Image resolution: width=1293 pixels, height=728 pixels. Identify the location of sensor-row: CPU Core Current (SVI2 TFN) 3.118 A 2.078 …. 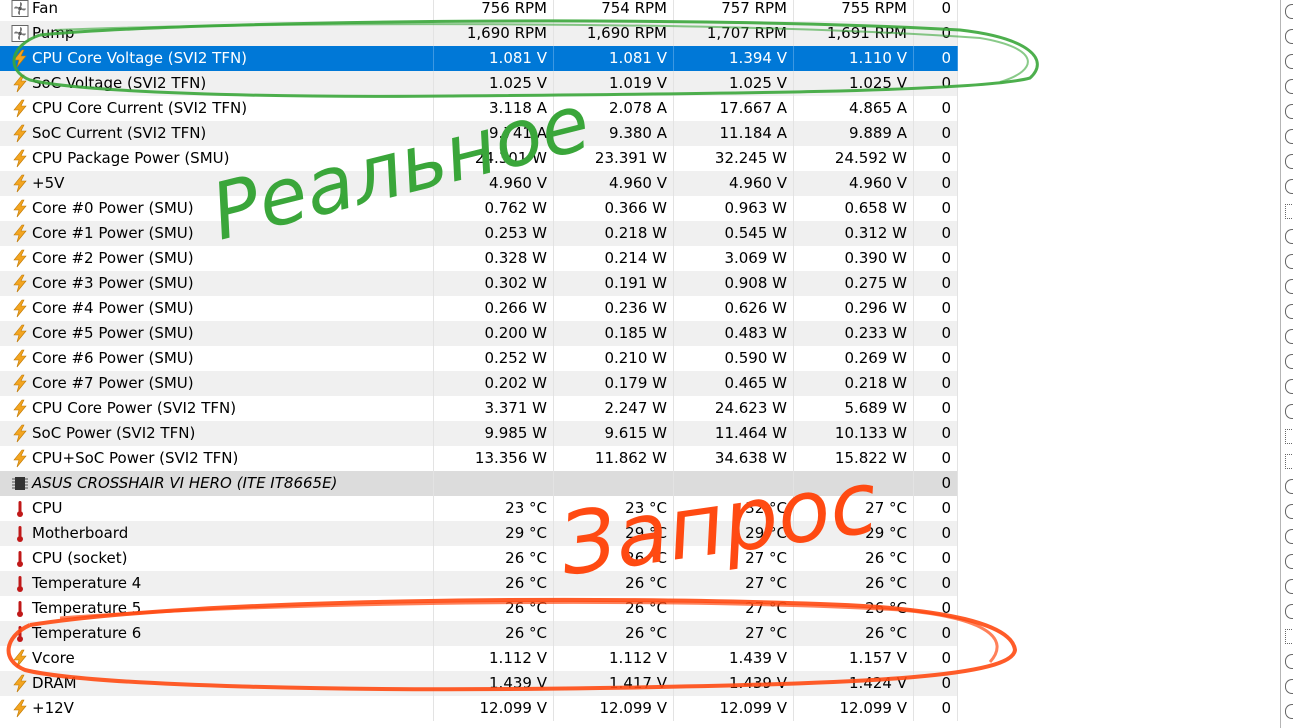
(479, 108).